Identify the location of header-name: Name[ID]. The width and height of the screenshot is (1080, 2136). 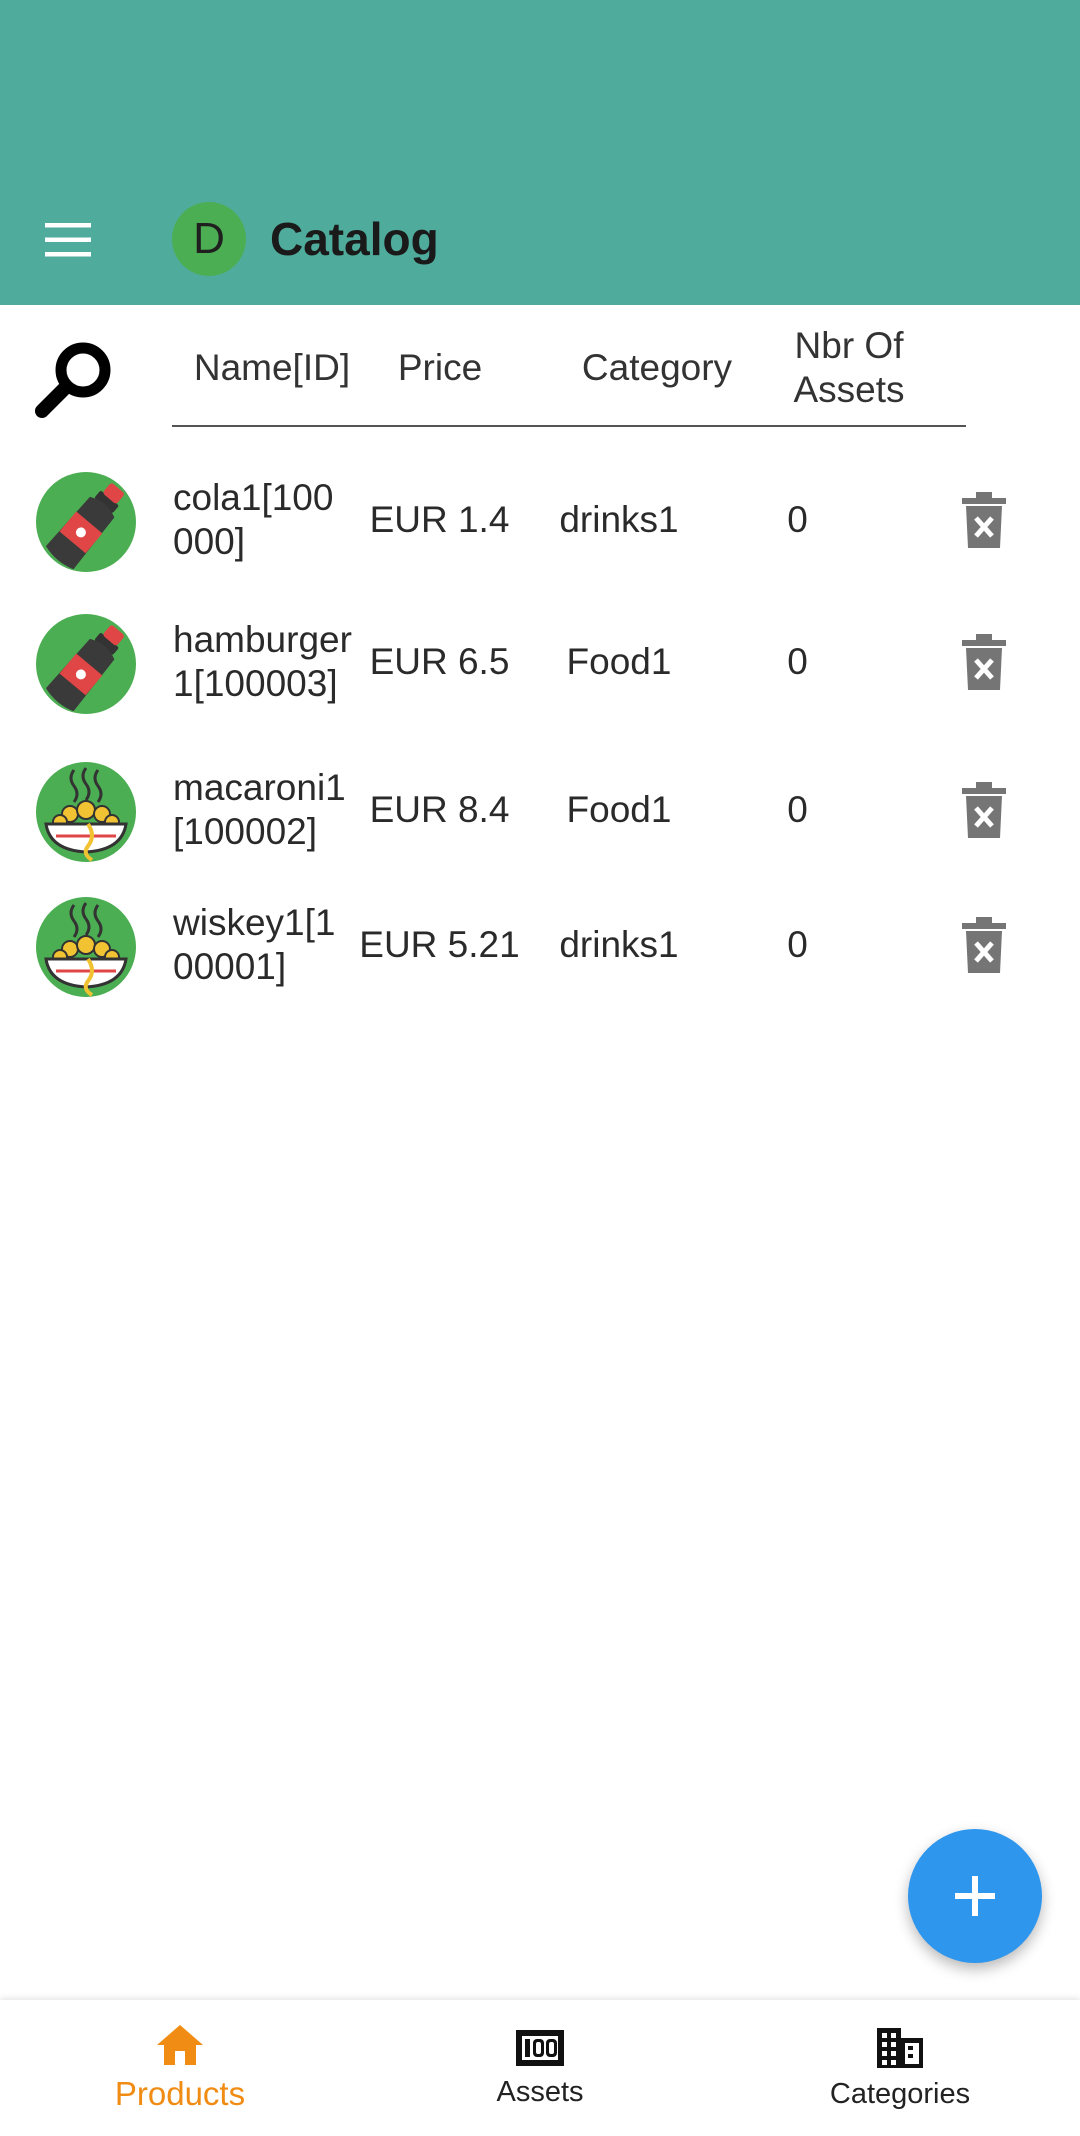
(272, 367).